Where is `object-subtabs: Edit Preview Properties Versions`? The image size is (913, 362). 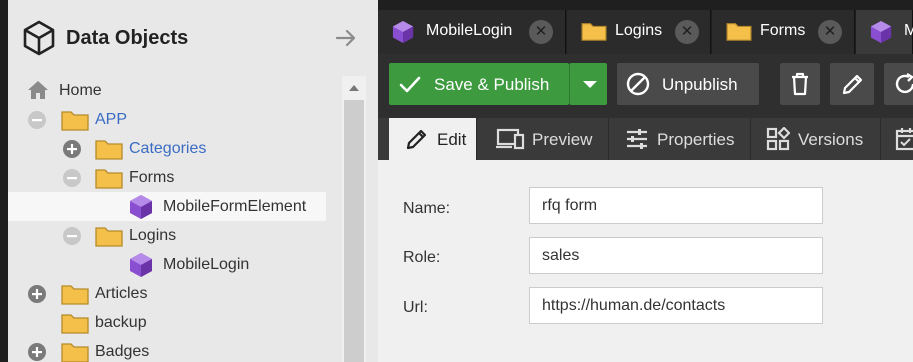
object-subtabs: Edit Preview Properties Versions is located at coordinates (645, 139).